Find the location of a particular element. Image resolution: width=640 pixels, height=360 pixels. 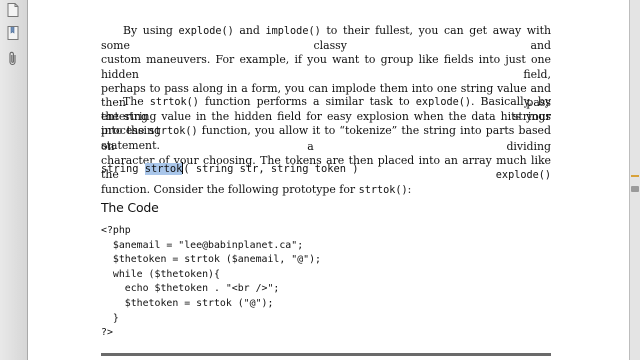

page-divider is located at coordinates (326, 354).